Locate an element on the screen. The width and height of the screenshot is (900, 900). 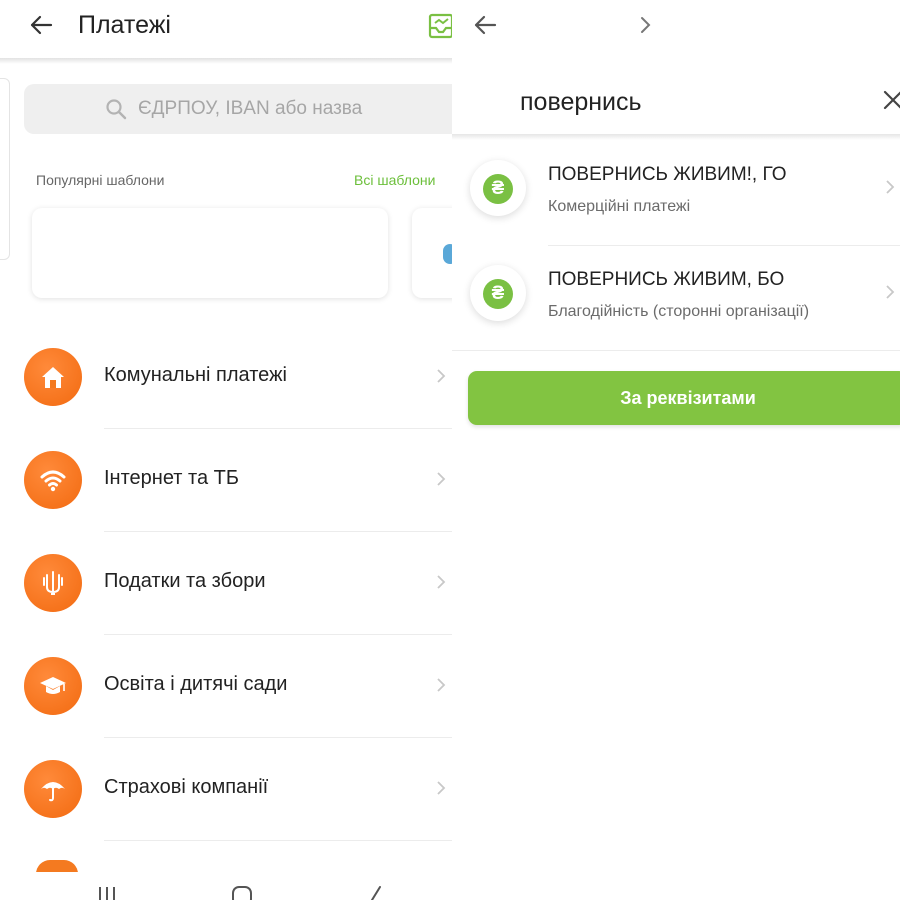
umbrella-icon is located at coordinates (53, 789).